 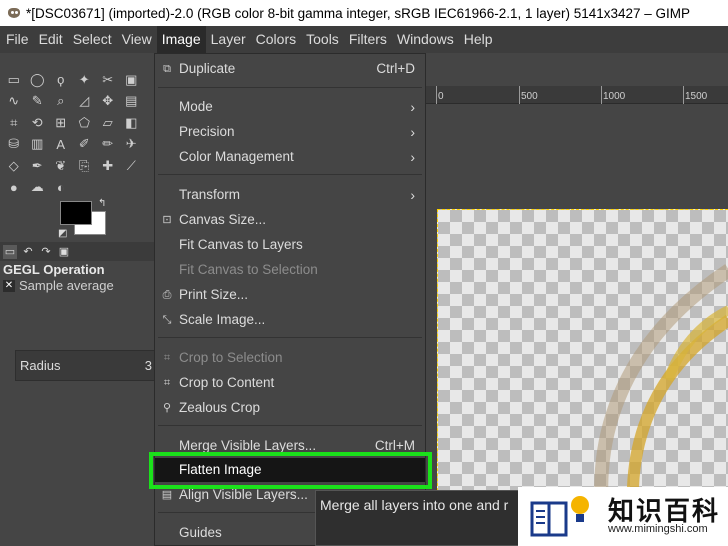 What do you see at coordinates (290, 245) in the screenshot?
I see `menu-item-fit-canvas-to-layers: Fit Canvas to Layers` at bounding box center [290, 245].